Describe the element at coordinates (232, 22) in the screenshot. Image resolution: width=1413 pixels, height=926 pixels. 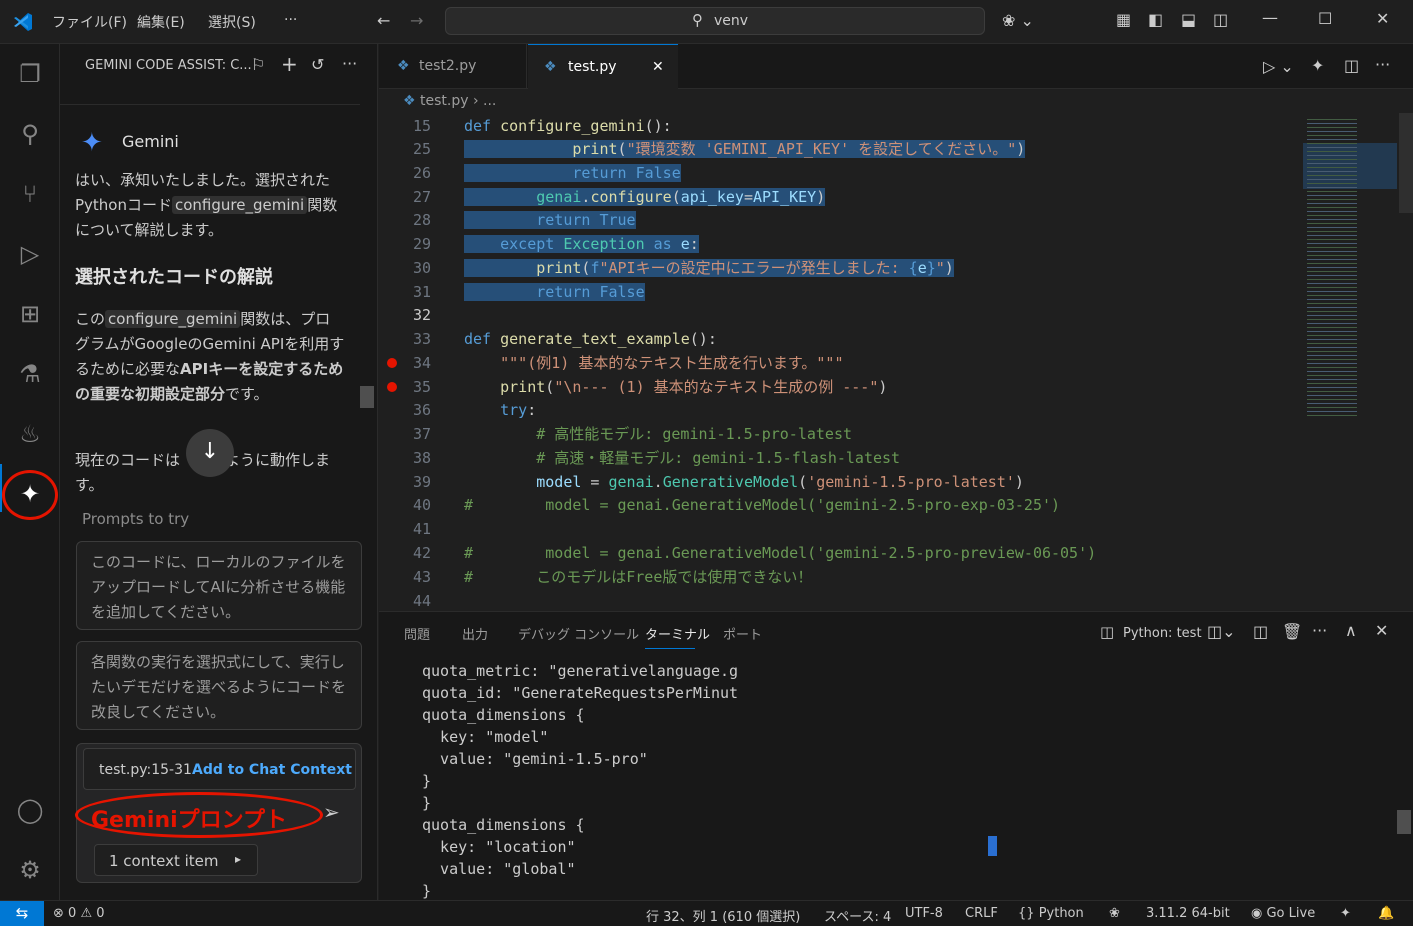
I see `menu-selection: 選択(S)` at that location.